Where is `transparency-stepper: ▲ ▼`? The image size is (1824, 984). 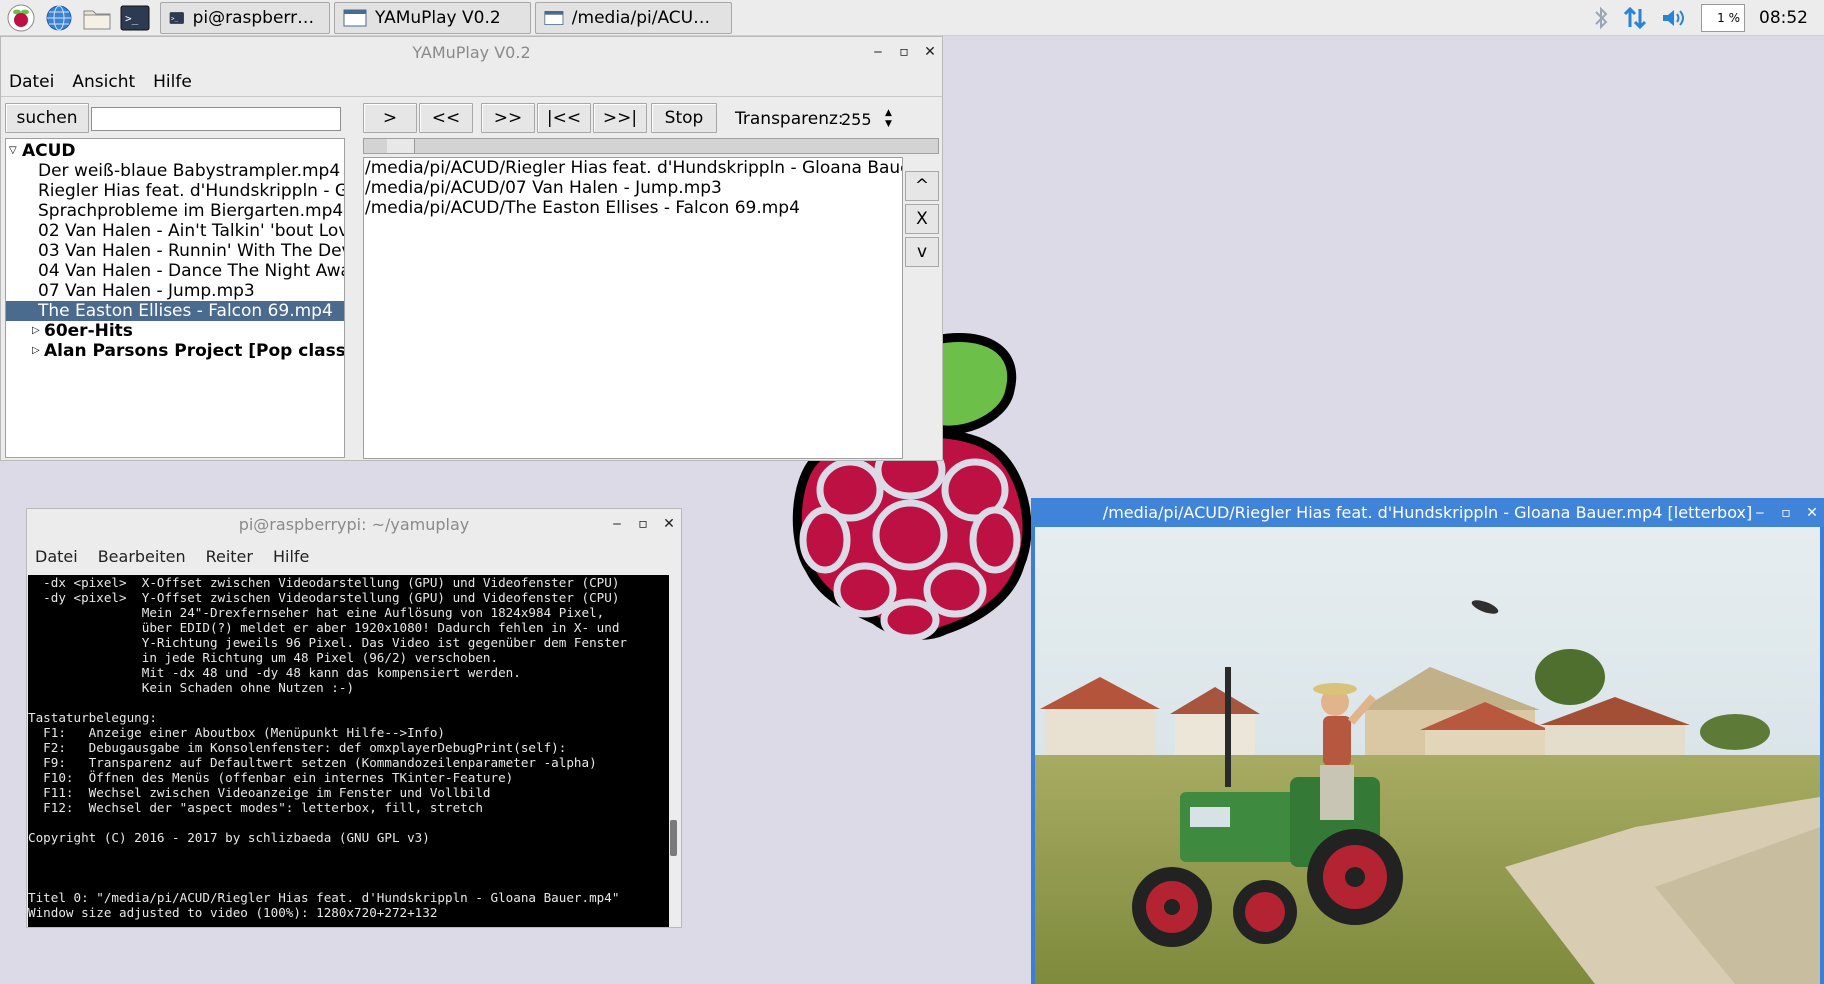
transparency-stepper: ▲ ▼ is located at coordinates (891, 119).